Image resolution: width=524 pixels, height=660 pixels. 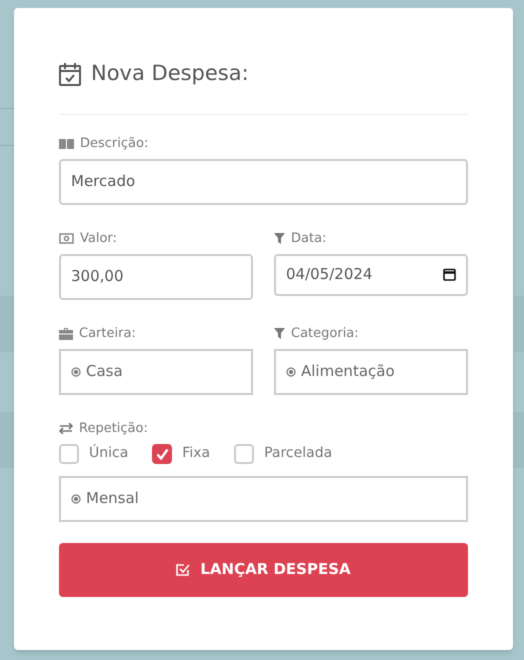 I want to click on check-icon, so click(x=162, y=454).